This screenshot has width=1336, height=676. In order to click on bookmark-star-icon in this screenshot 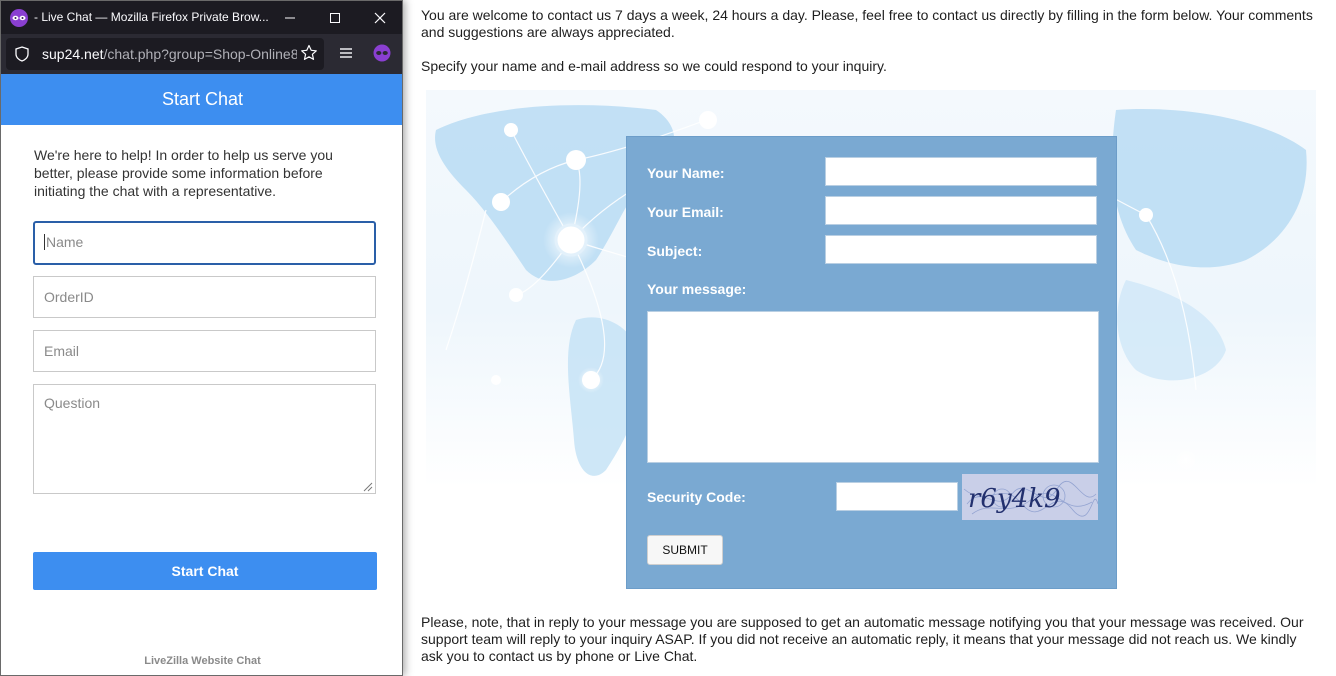, I will do `click(309, 53)`.